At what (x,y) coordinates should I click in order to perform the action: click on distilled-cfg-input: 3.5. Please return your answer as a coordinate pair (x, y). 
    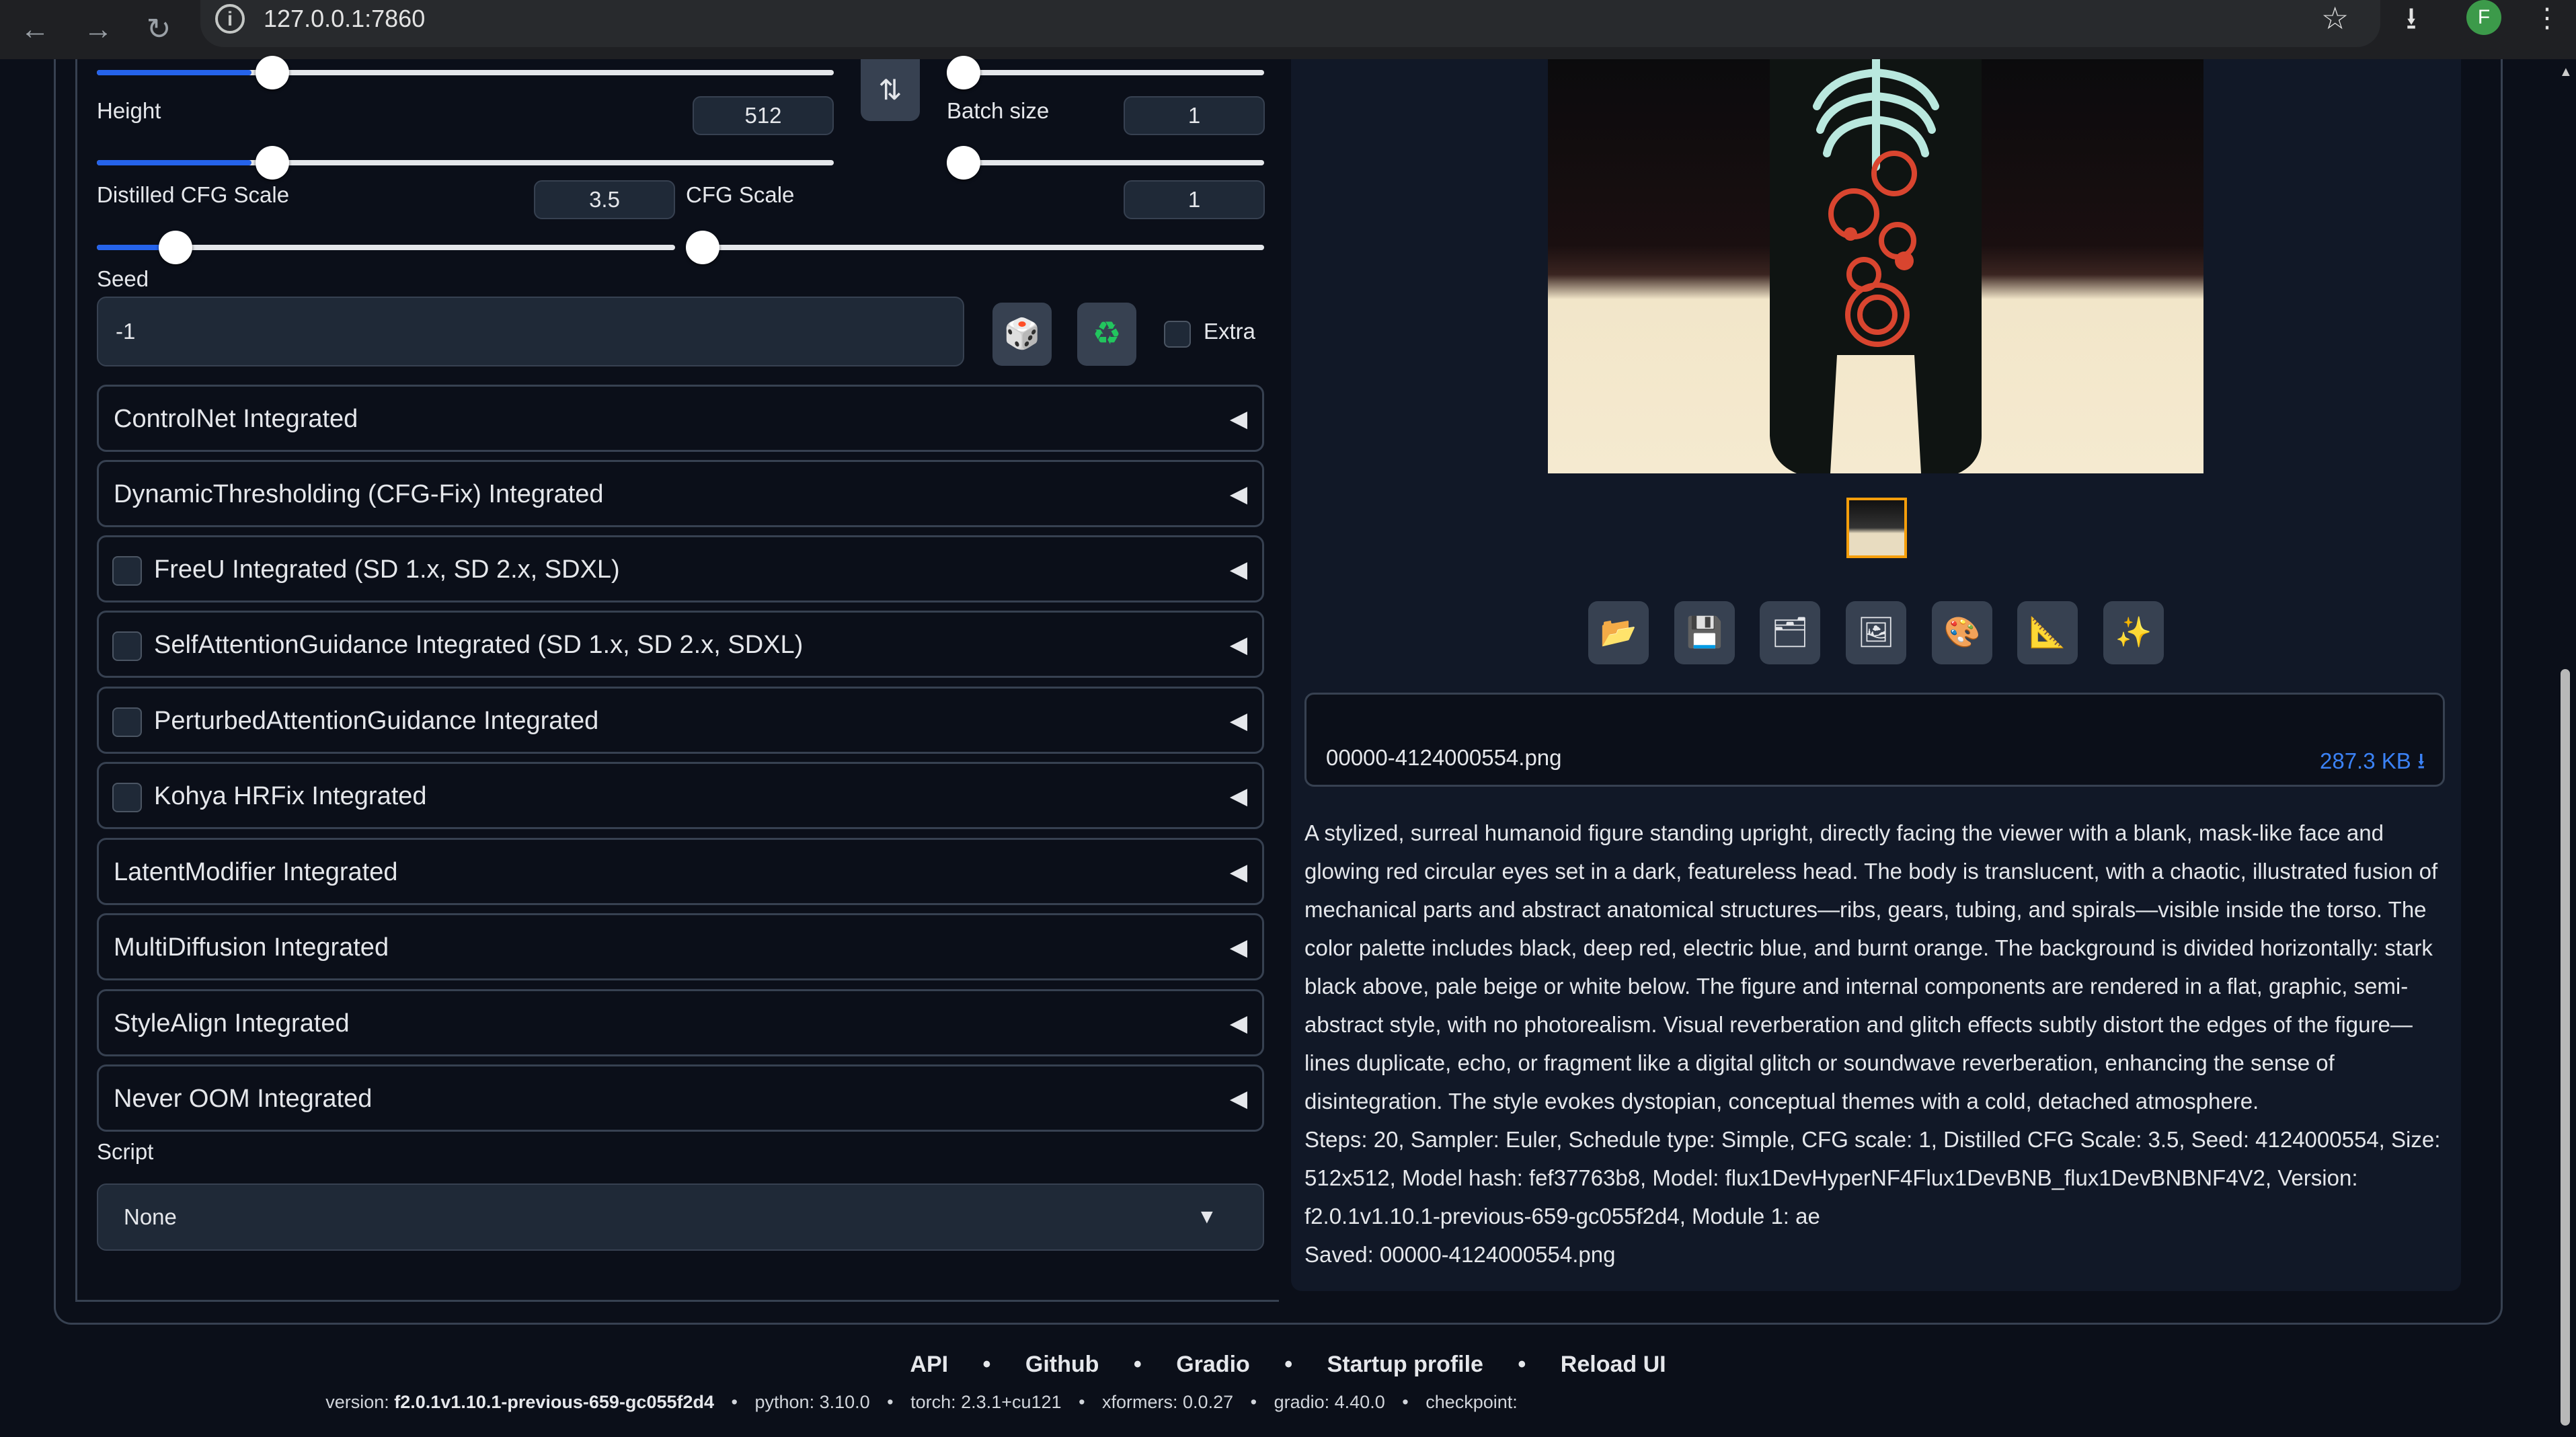
    Looking at the image, I should click on (605, 199).